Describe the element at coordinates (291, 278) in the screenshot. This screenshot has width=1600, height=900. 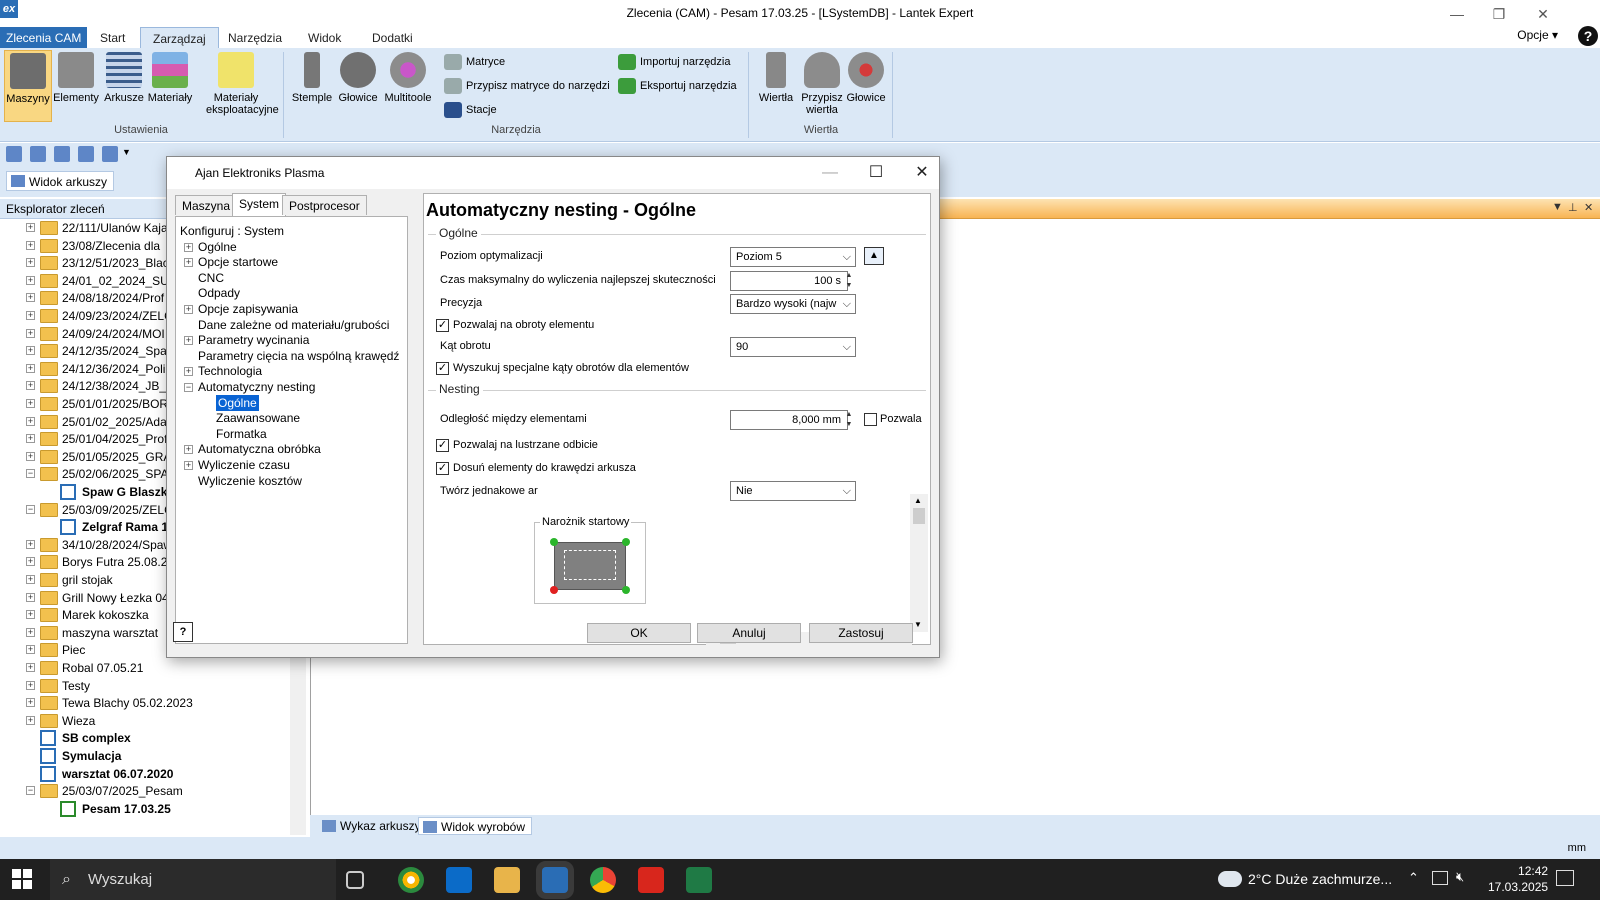
I see `tree-item: CNC` at that location.